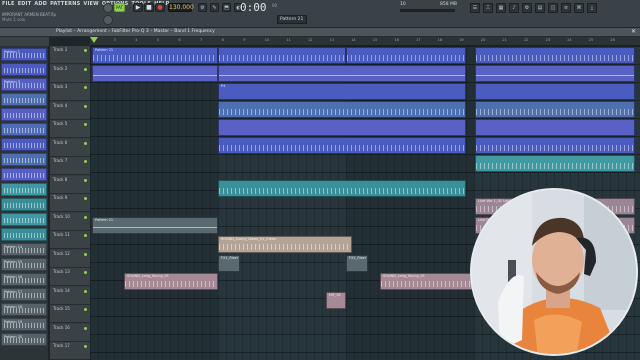 The height and width of the screenshot is (360, 640). I want to click on menu-file: FILE, so click(8, 4).